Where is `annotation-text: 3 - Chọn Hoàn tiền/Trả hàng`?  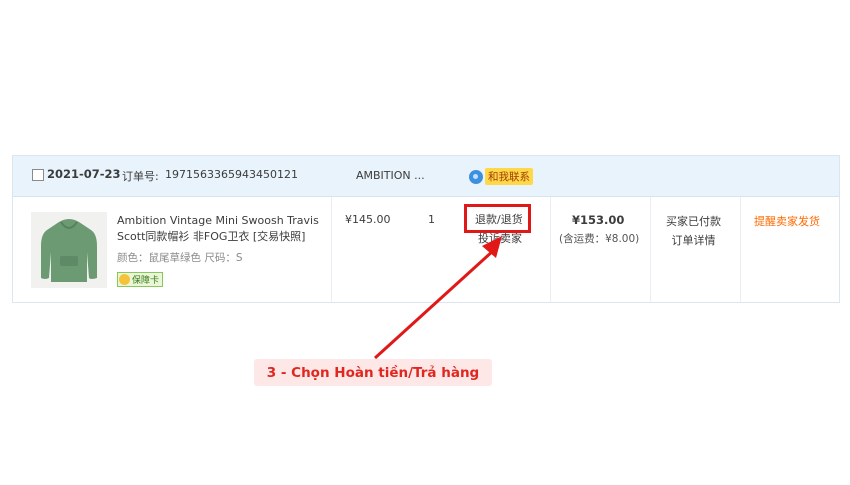
annotation-text: 3 - Chọn Hoàn tiền/Trả hàng is located at coordinates (373, 372).